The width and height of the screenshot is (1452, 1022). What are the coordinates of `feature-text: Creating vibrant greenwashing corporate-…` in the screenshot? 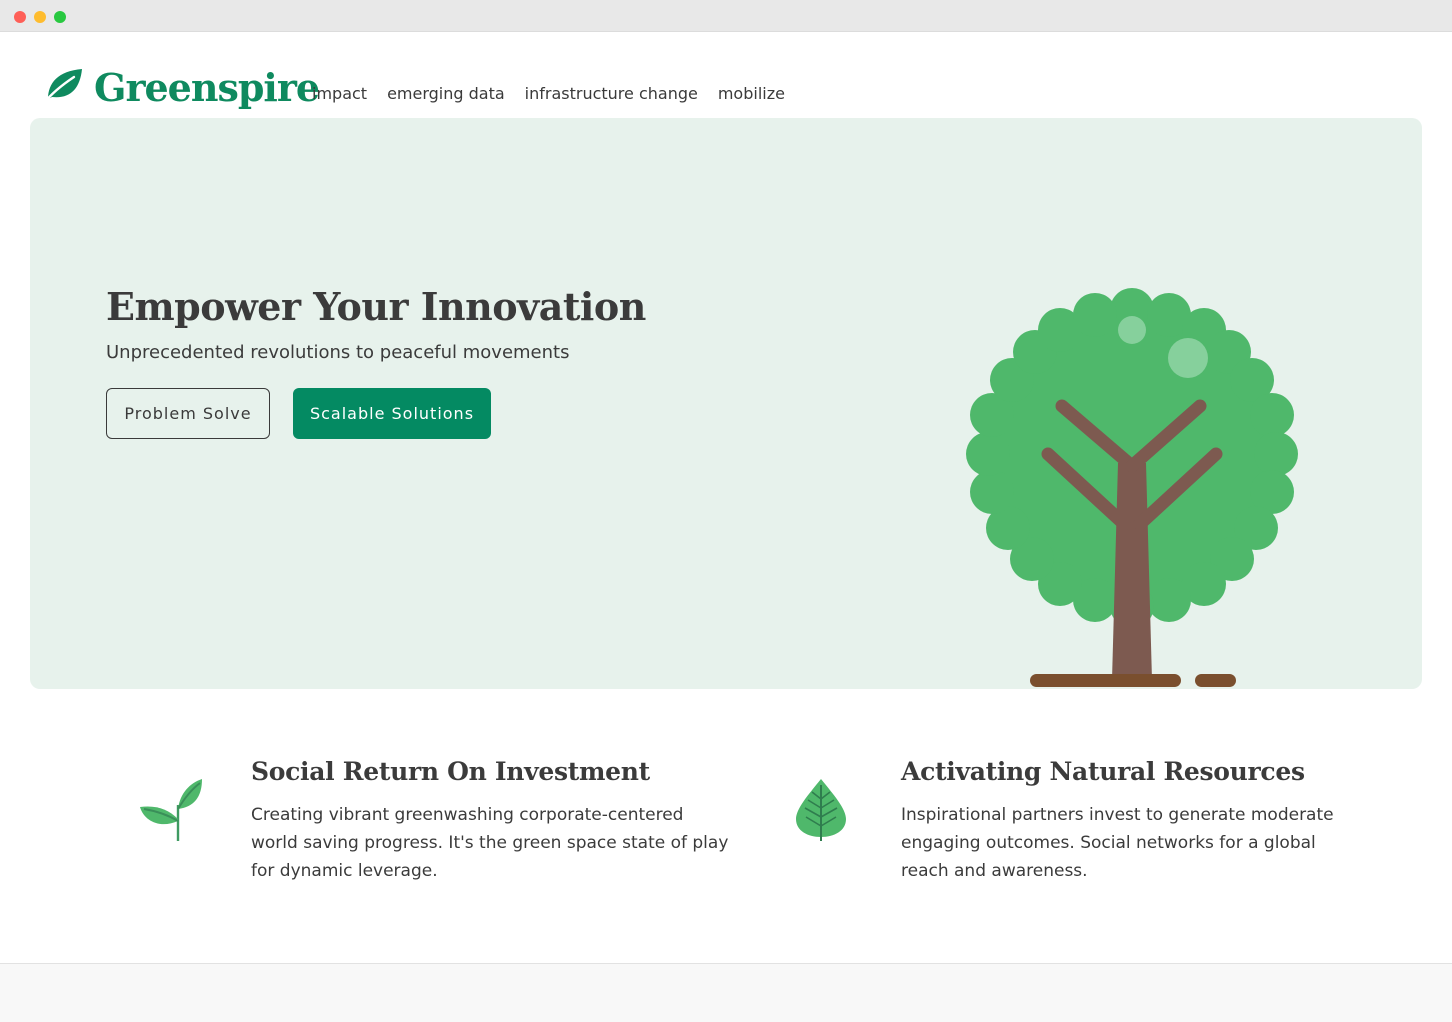 It's located at (490, 843).